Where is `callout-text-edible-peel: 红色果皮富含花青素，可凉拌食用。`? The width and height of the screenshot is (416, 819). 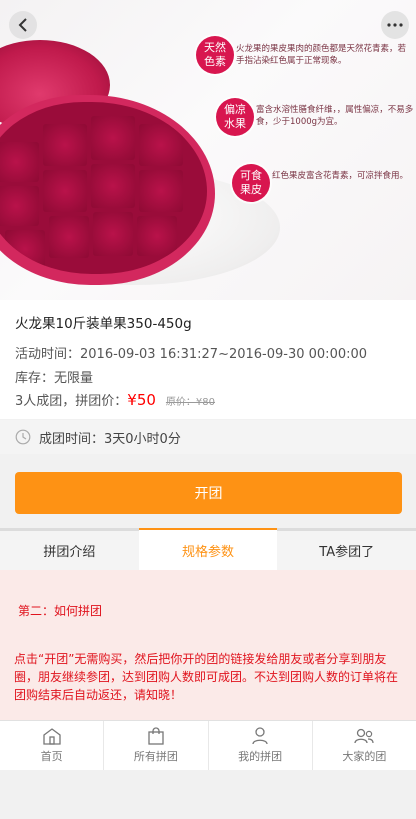 callout-text-edible-peel: 红色果皮富含花青素，可凉拌食用。 is located at coordinates (340, 176).